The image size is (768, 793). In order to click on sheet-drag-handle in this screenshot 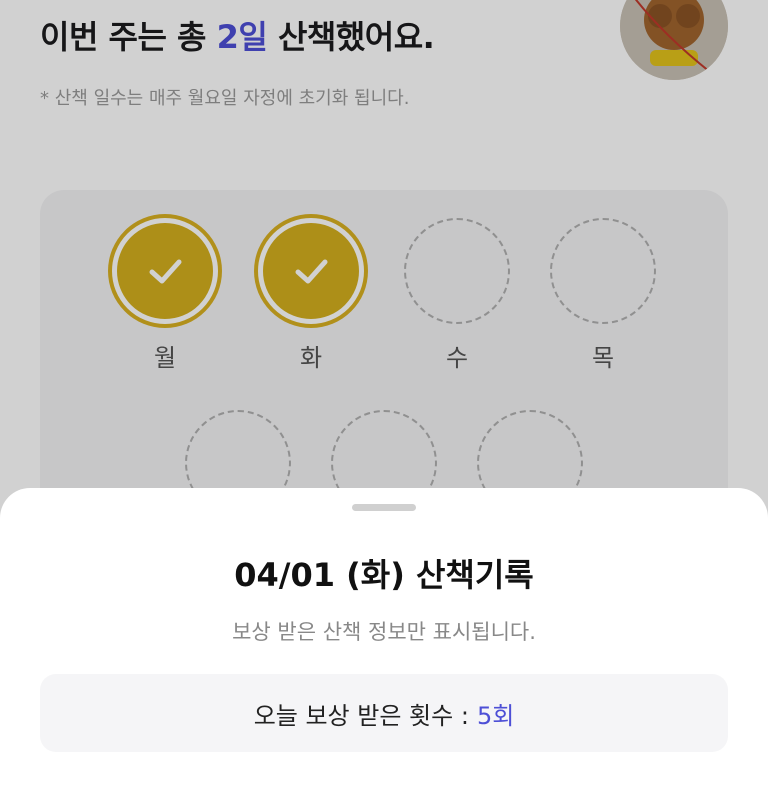, I will do `click(384, 507)`.